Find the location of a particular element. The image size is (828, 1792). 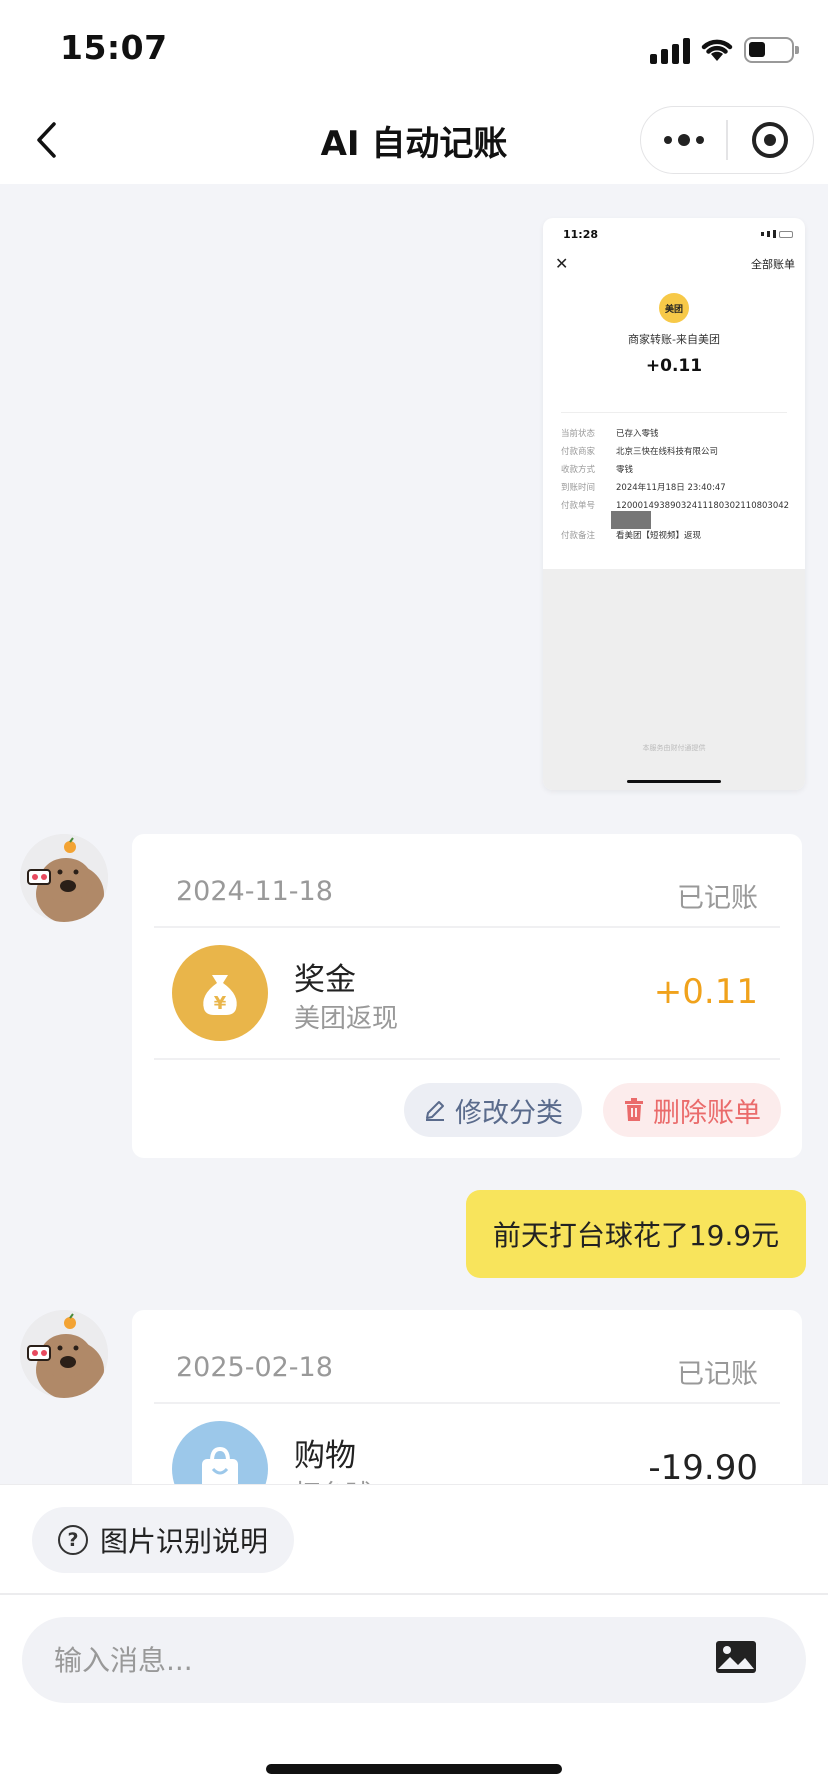

money-bag-icon: ¥ is located at coordinates (220, 995).